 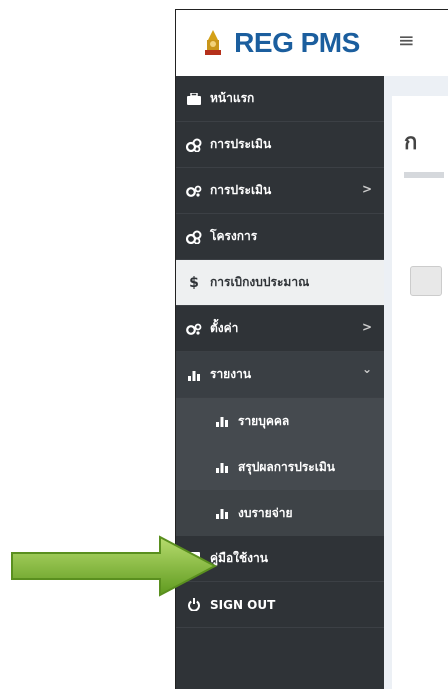 I want to click on sidebar-item-settings: ตั้งค่า >, so click(x=280, y=329).